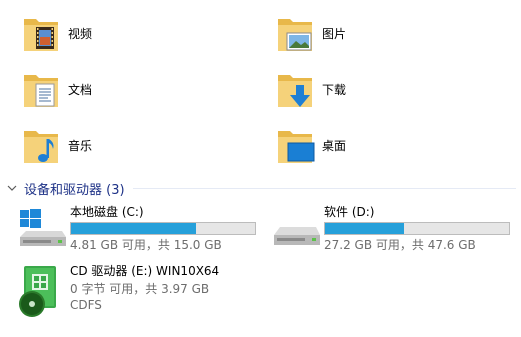 This screenshot has width=521, height=337. What do you see at coordinates (86, 305) in the screenshot?
I see `drive-filesystem: CDFS` at bounding box center [86, 305].